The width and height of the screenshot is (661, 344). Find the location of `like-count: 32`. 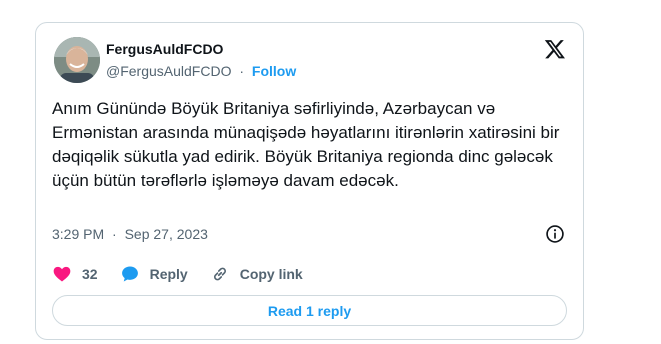

like-count: 32 is located at coordinates (90, 274).